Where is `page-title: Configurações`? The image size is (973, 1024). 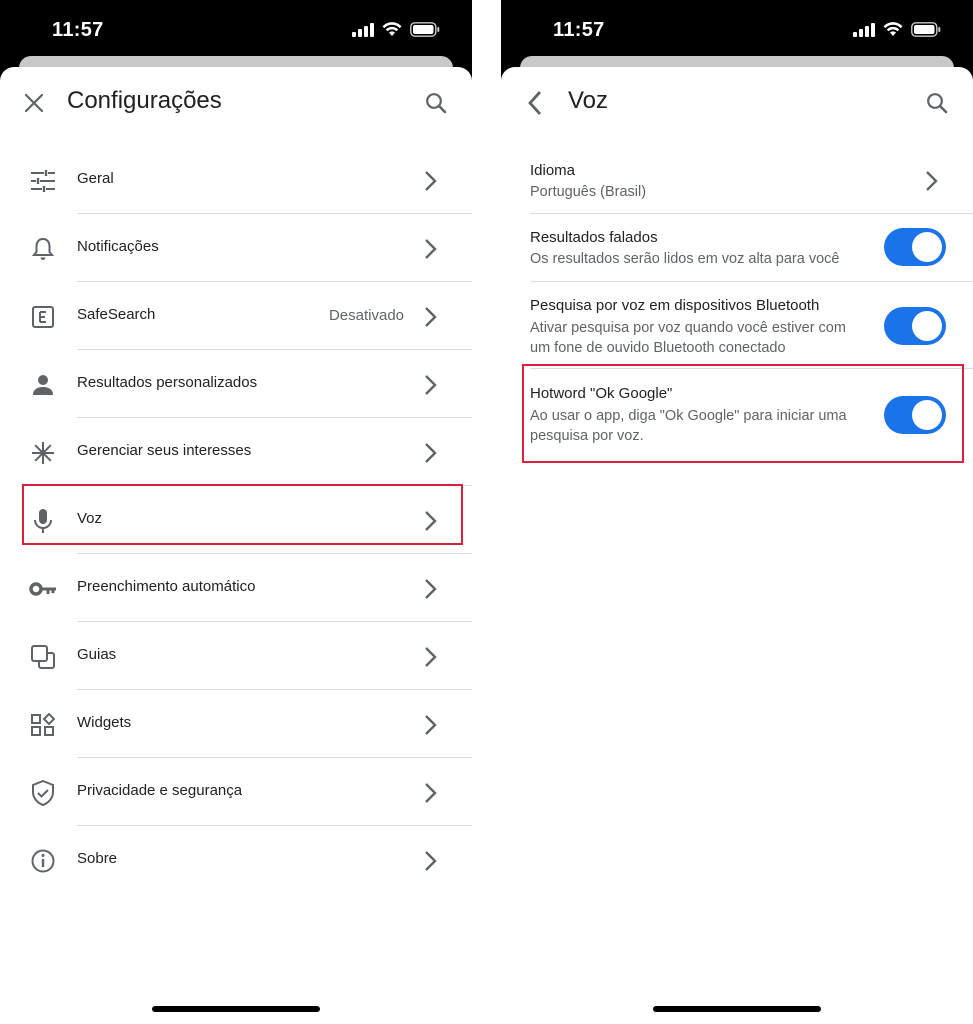 page-title: Configurações is located at coordinates (144, 100).